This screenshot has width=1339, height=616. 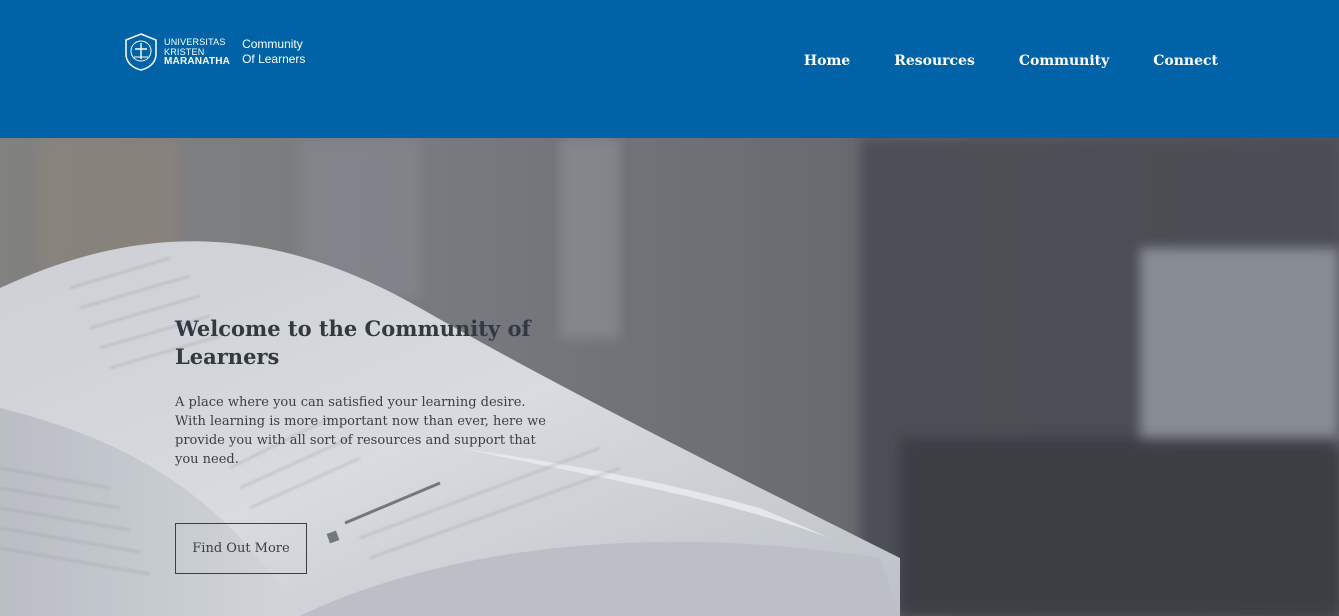 What do you see at coordinates (1064, 61) in the screenshot?
I see `nav-community: Community` at bounding box center [1064, 61].